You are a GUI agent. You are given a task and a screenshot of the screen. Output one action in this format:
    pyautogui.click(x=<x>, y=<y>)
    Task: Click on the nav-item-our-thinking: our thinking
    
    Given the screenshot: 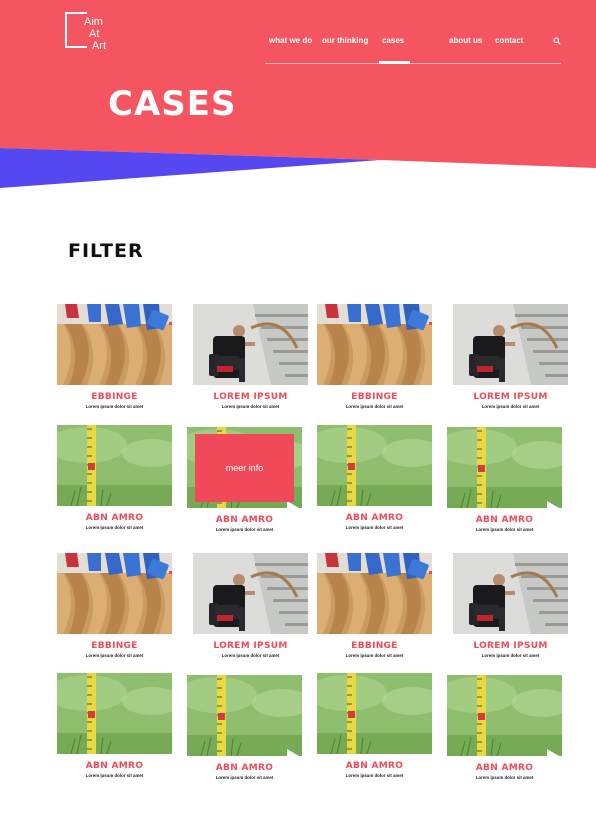 What is the action you would take?
    pyautogui.click(x=345, y=40)
    